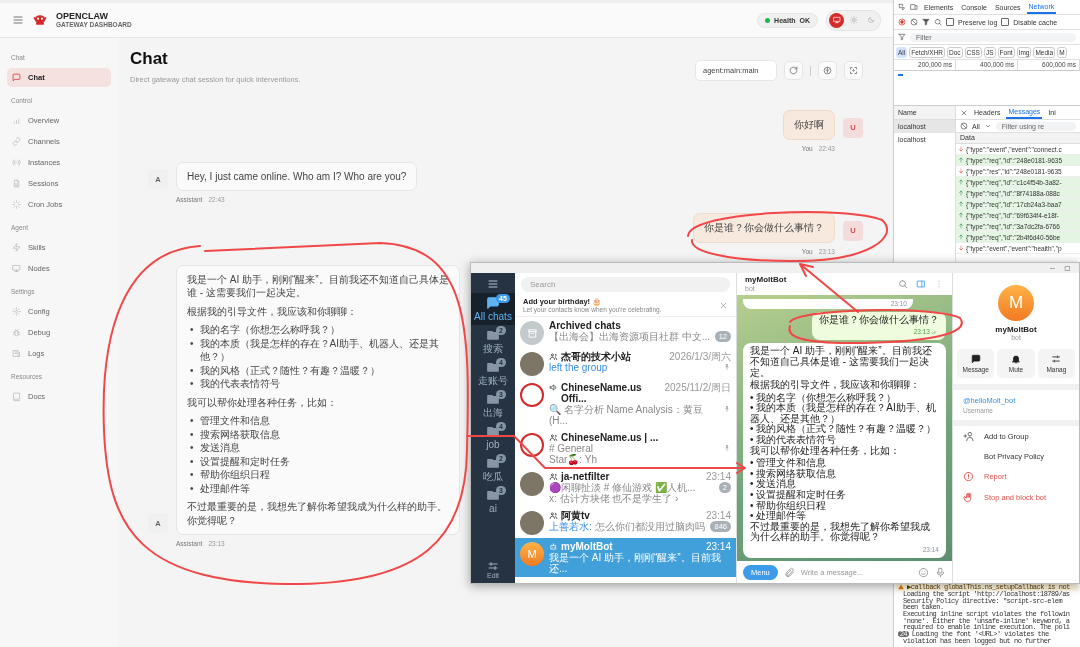 The height and width of the screenshot is (647, 1080). What do you see at coordinates (825, 451) in the screenshot?
I see `message-line: 我可以帮你处理各种任务，比如：` at bounding box center [825, 451].